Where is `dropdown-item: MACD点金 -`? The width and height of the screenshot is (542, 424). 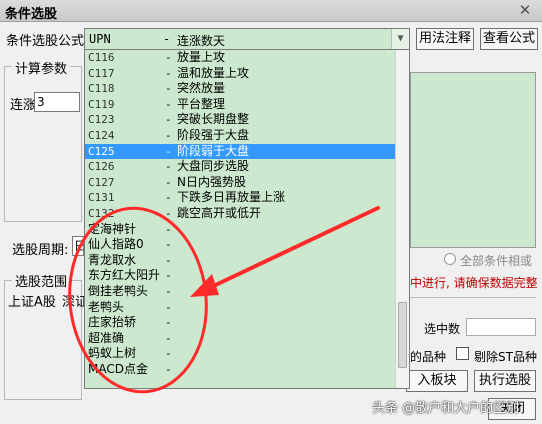 dropdown-item: MACD点金 - is located at coordinates (240, 370).